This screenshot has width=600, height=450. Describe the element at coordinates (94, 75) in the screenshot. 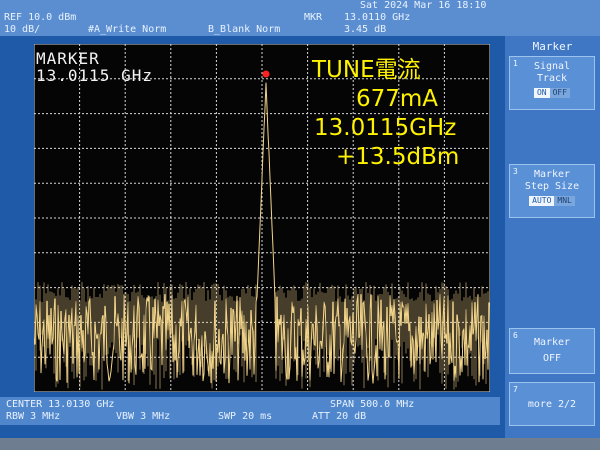

I see `marker-value: 13.0115 GHz` at that location.